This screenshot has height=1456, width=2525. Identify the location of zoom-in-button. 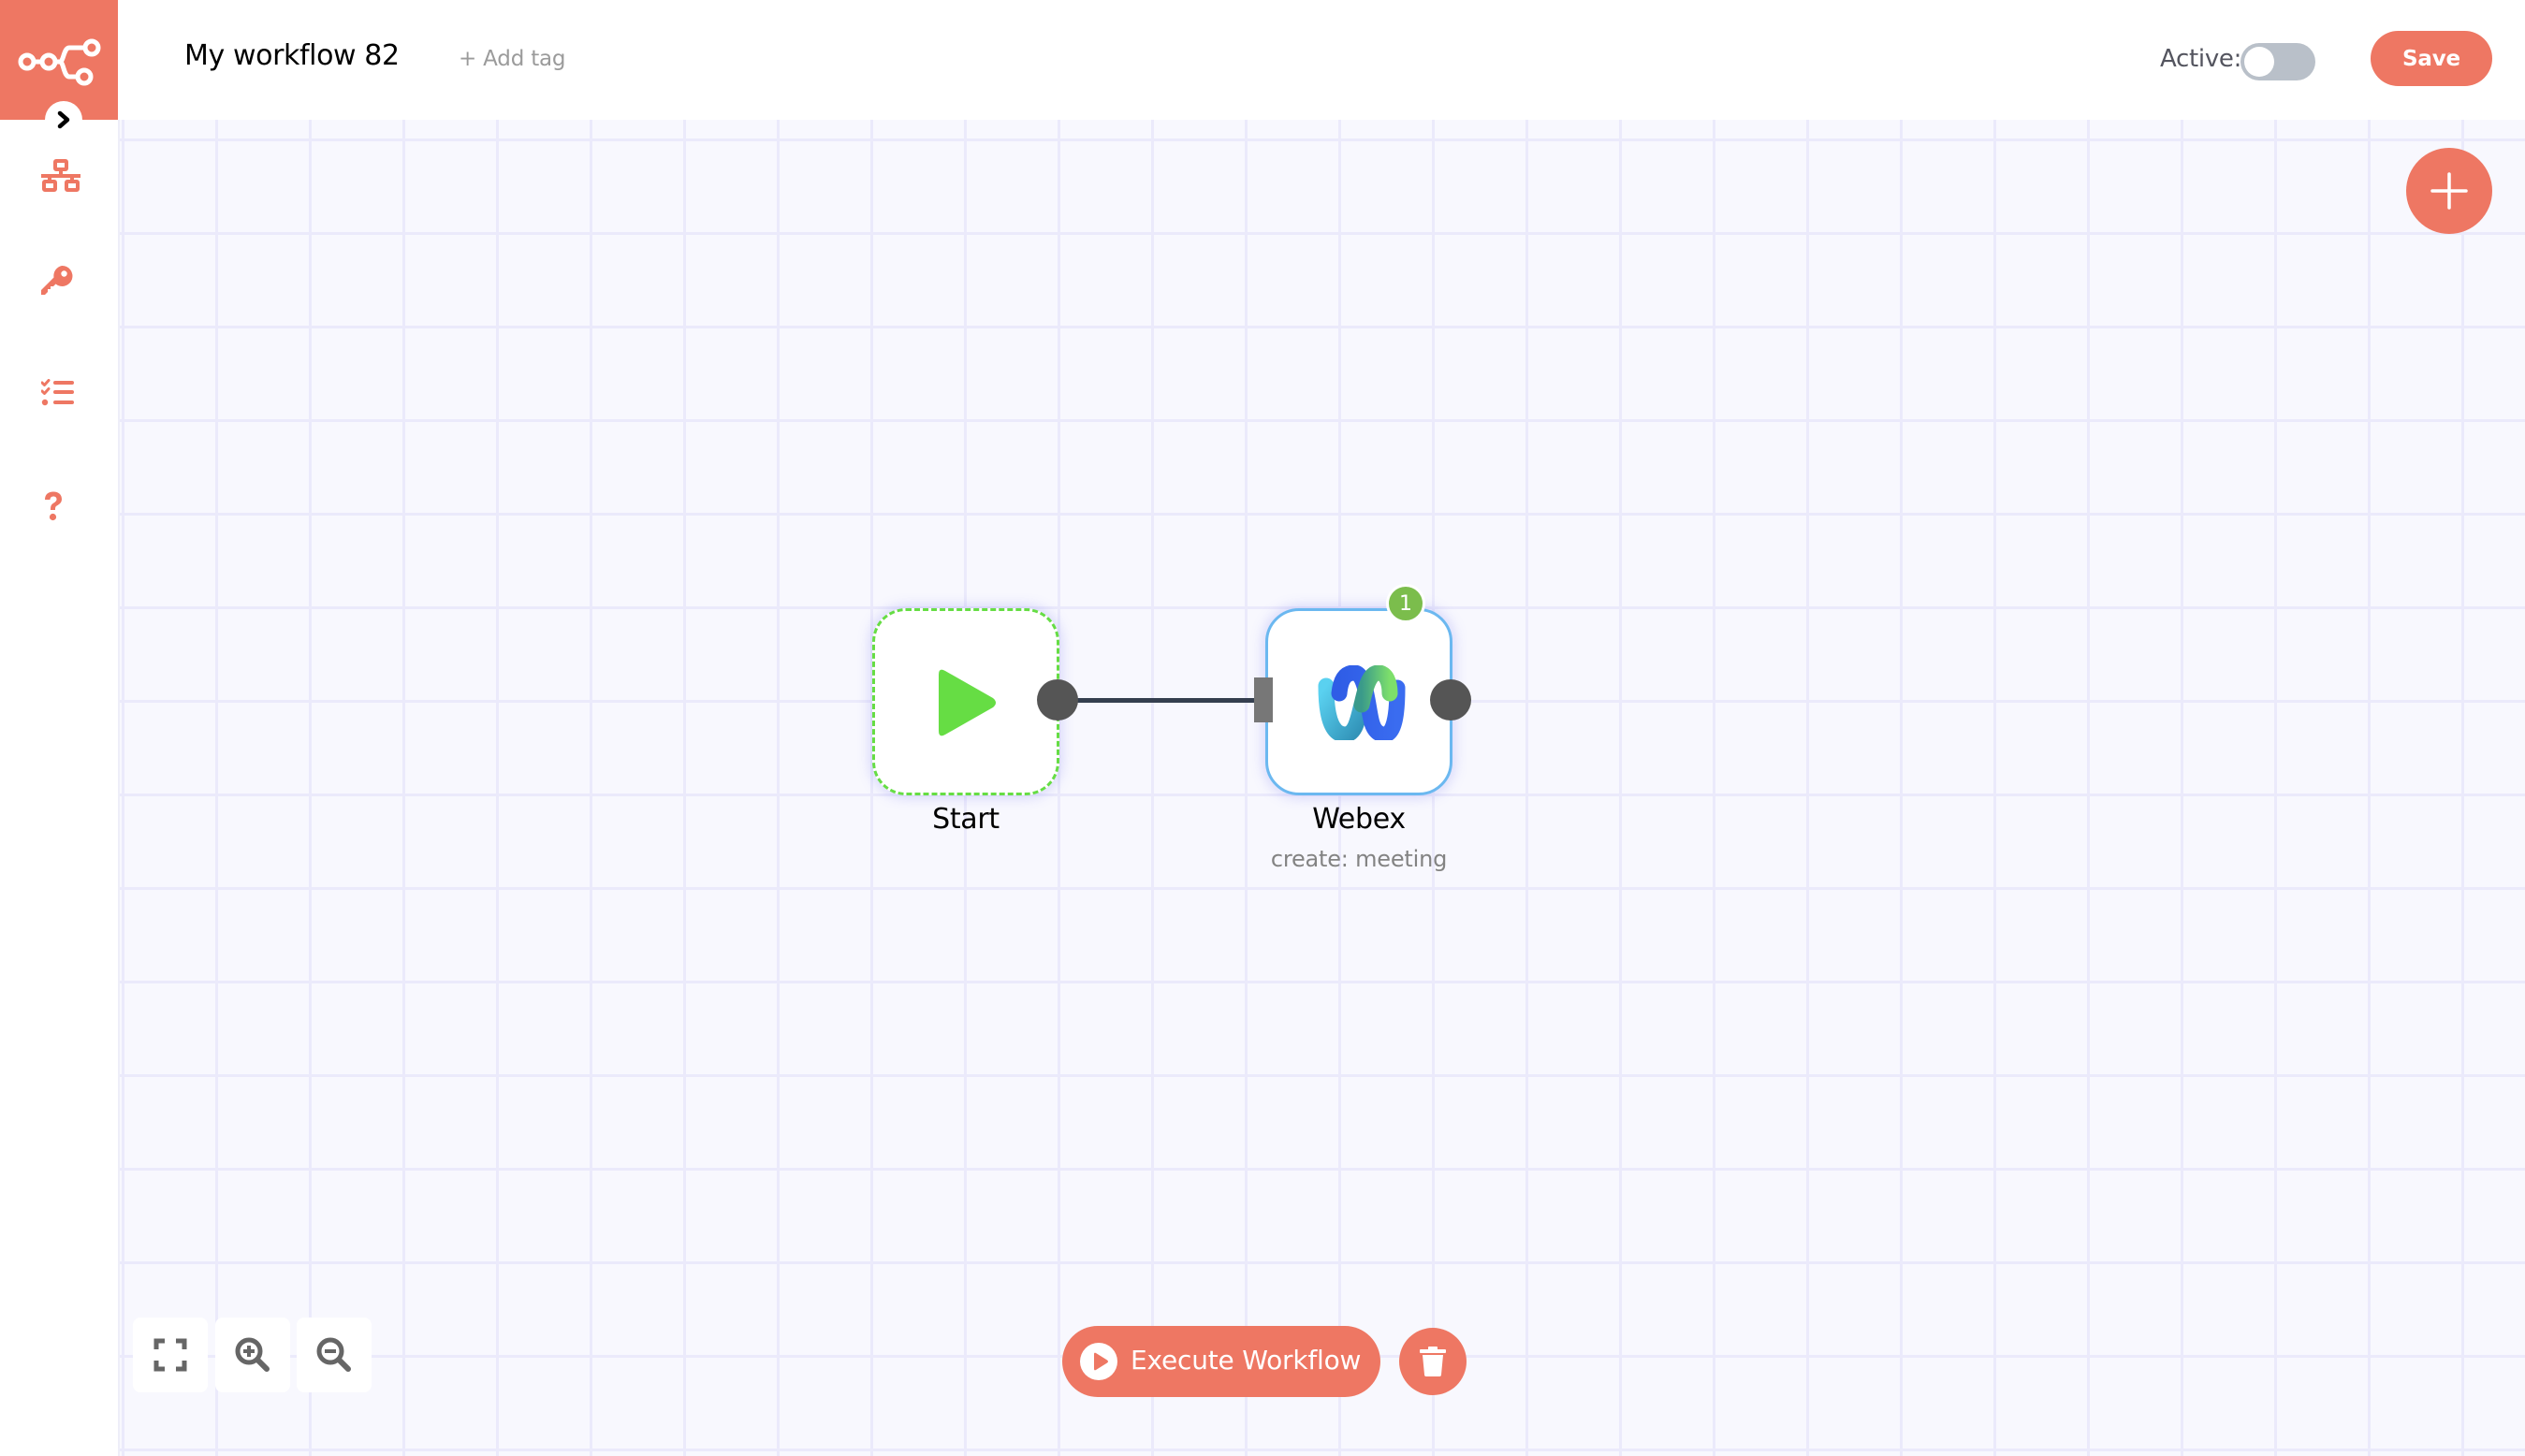
(253, 1355).